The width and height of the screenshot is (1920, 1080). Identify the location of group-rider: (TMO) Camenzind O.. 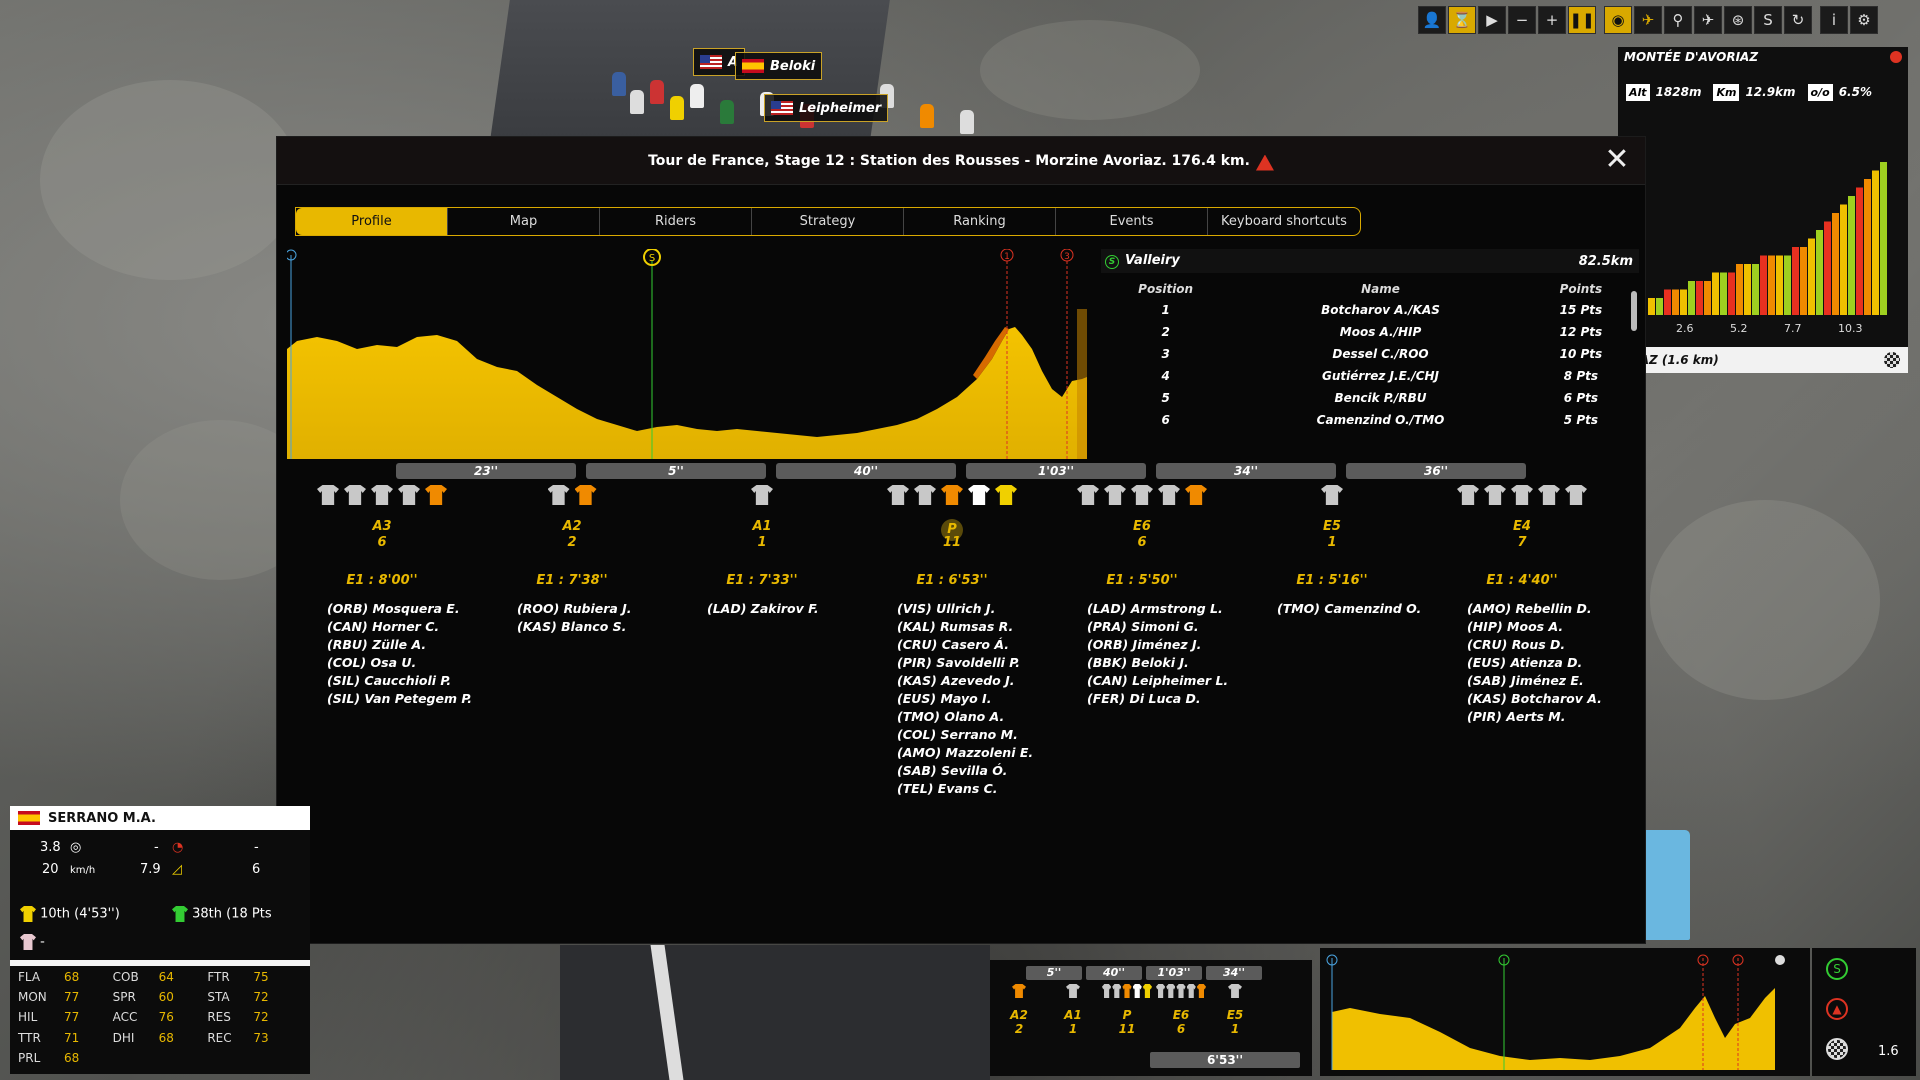
(1352, 609).